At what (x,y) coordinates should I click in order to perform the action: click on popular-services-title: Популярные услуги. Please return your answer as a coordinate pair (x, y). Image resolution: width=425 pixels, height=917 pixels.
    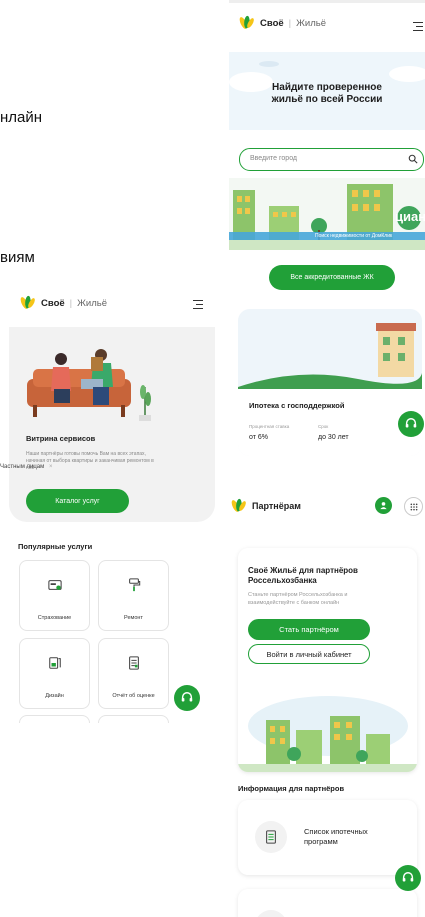
    Looking at the image, I should click on (55, 546).